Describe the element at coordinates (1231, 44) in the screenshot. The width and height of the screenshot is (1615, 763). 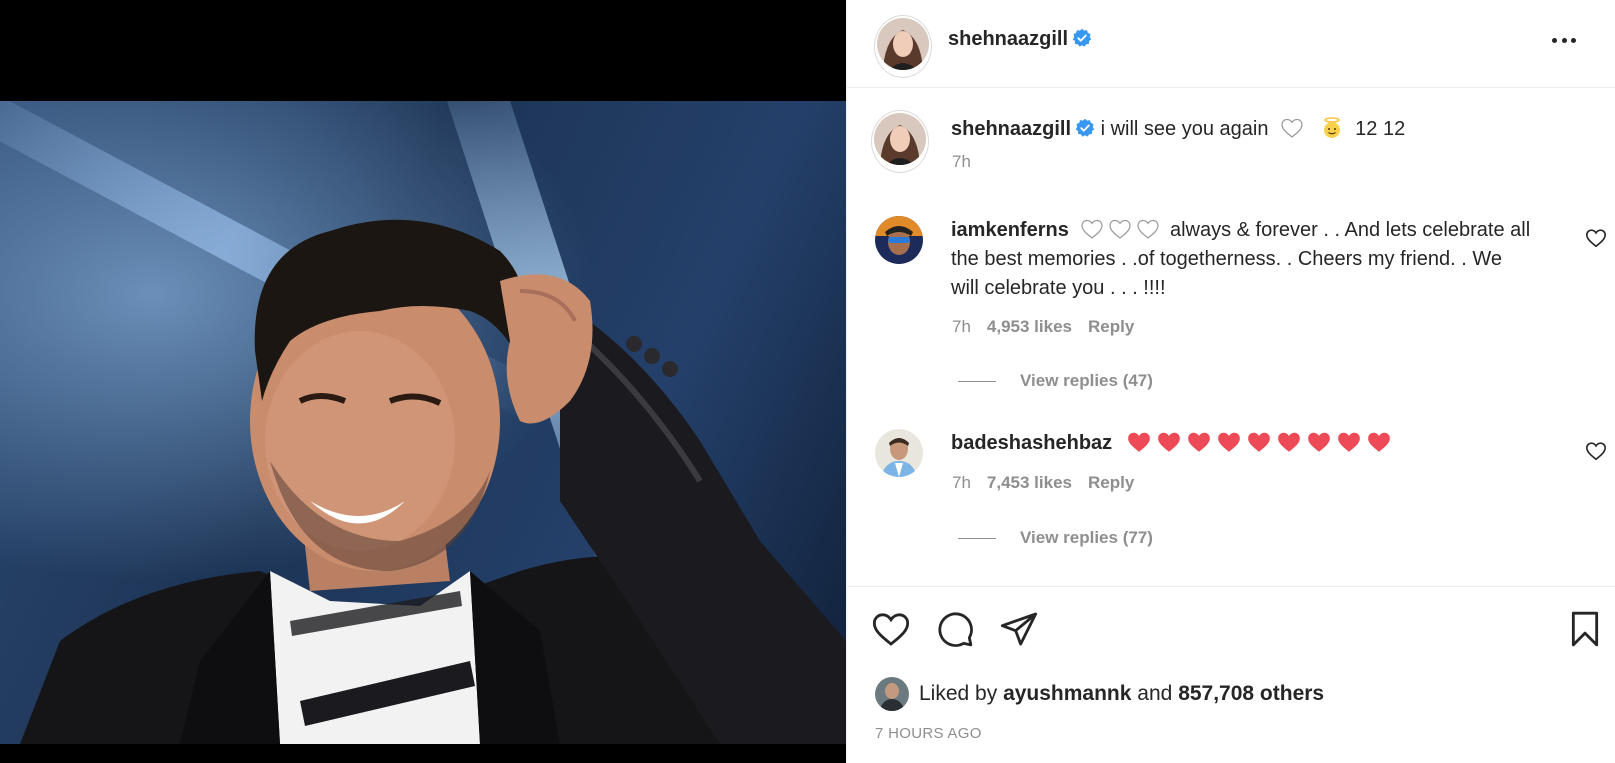
I see `post-header: shehnaazgill` at that location.